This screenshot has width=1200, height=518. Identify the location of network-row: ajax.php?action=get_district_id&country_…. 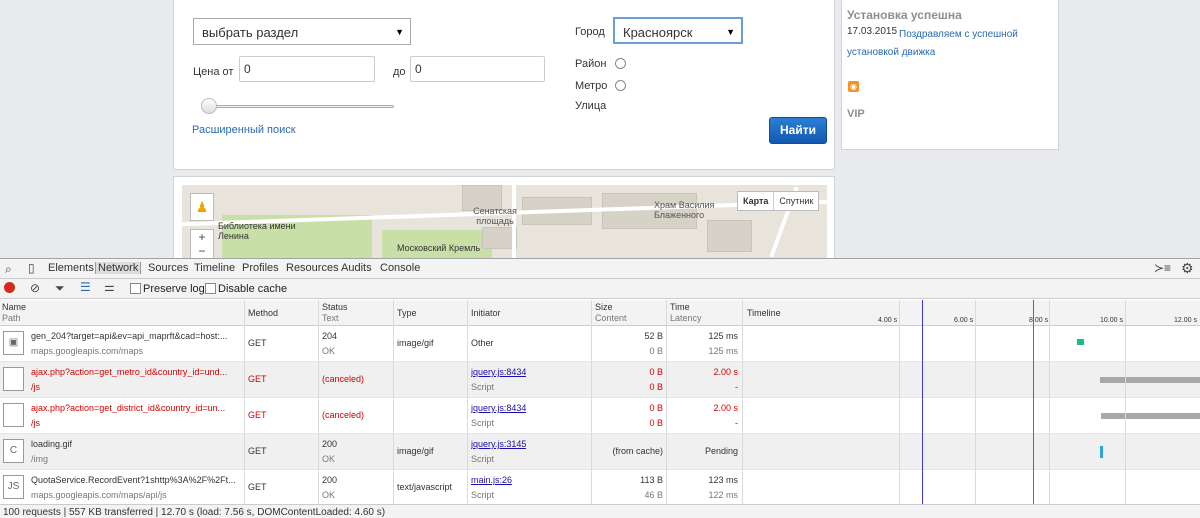
(600, 416).